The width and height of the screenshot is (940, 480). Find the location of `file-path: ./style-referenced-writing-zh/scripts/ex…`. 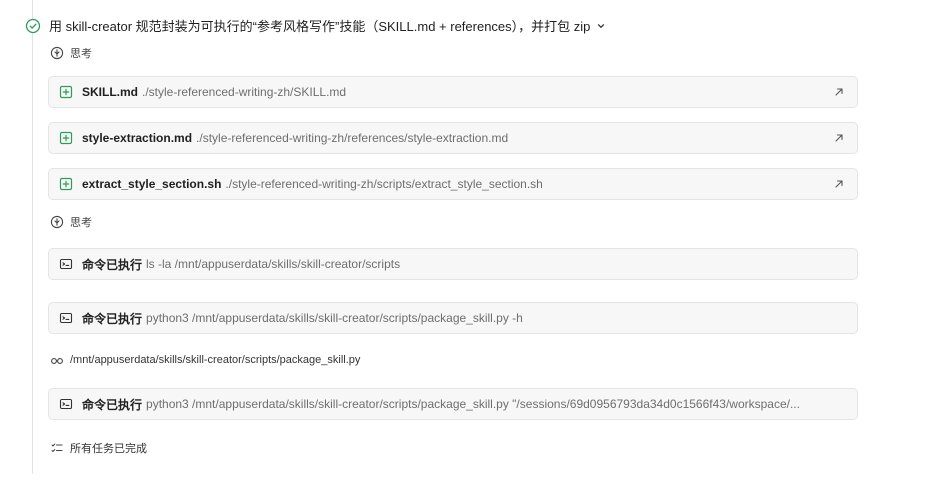

file-path: ./style-referenced-writing-zh/scripts/ex… is located at coordinates (384, 184).